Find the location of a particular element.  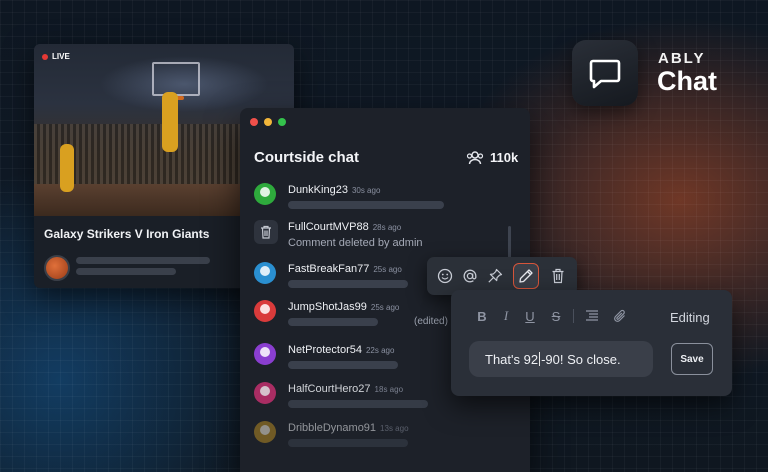

user-count-value: 110k is located at coordinates (504, 157).